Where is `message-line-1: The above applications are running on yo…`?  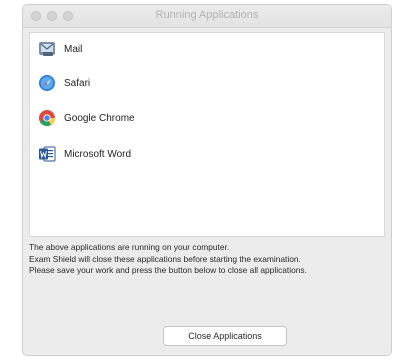
message-line-1: The above applications are running on yo… is located at coordinates (129, 247).